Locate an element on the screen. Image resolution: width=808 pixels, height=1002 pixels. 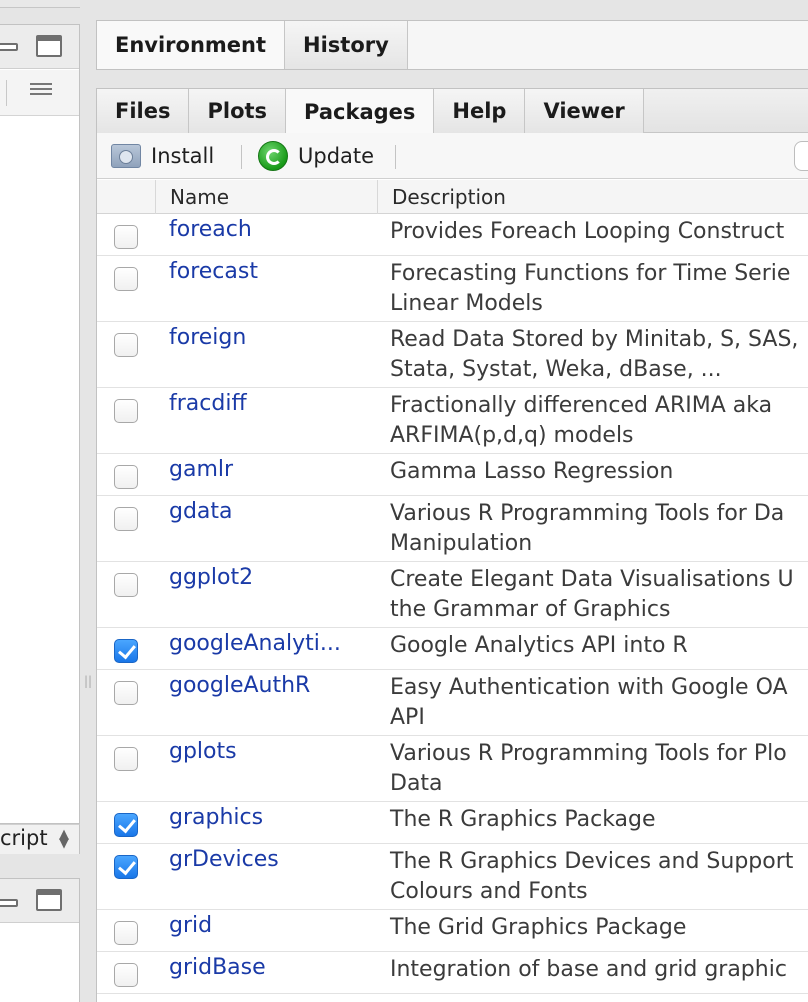
package-name-link: grid is located at coordinates (190, 925).